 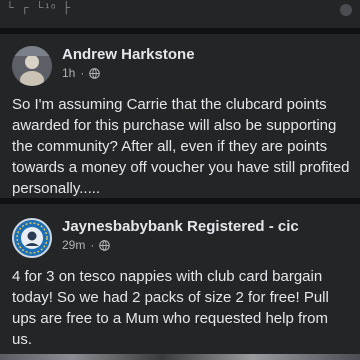 I want to click on post-author: Andrew Harkstone, so click(x=128, y=54).